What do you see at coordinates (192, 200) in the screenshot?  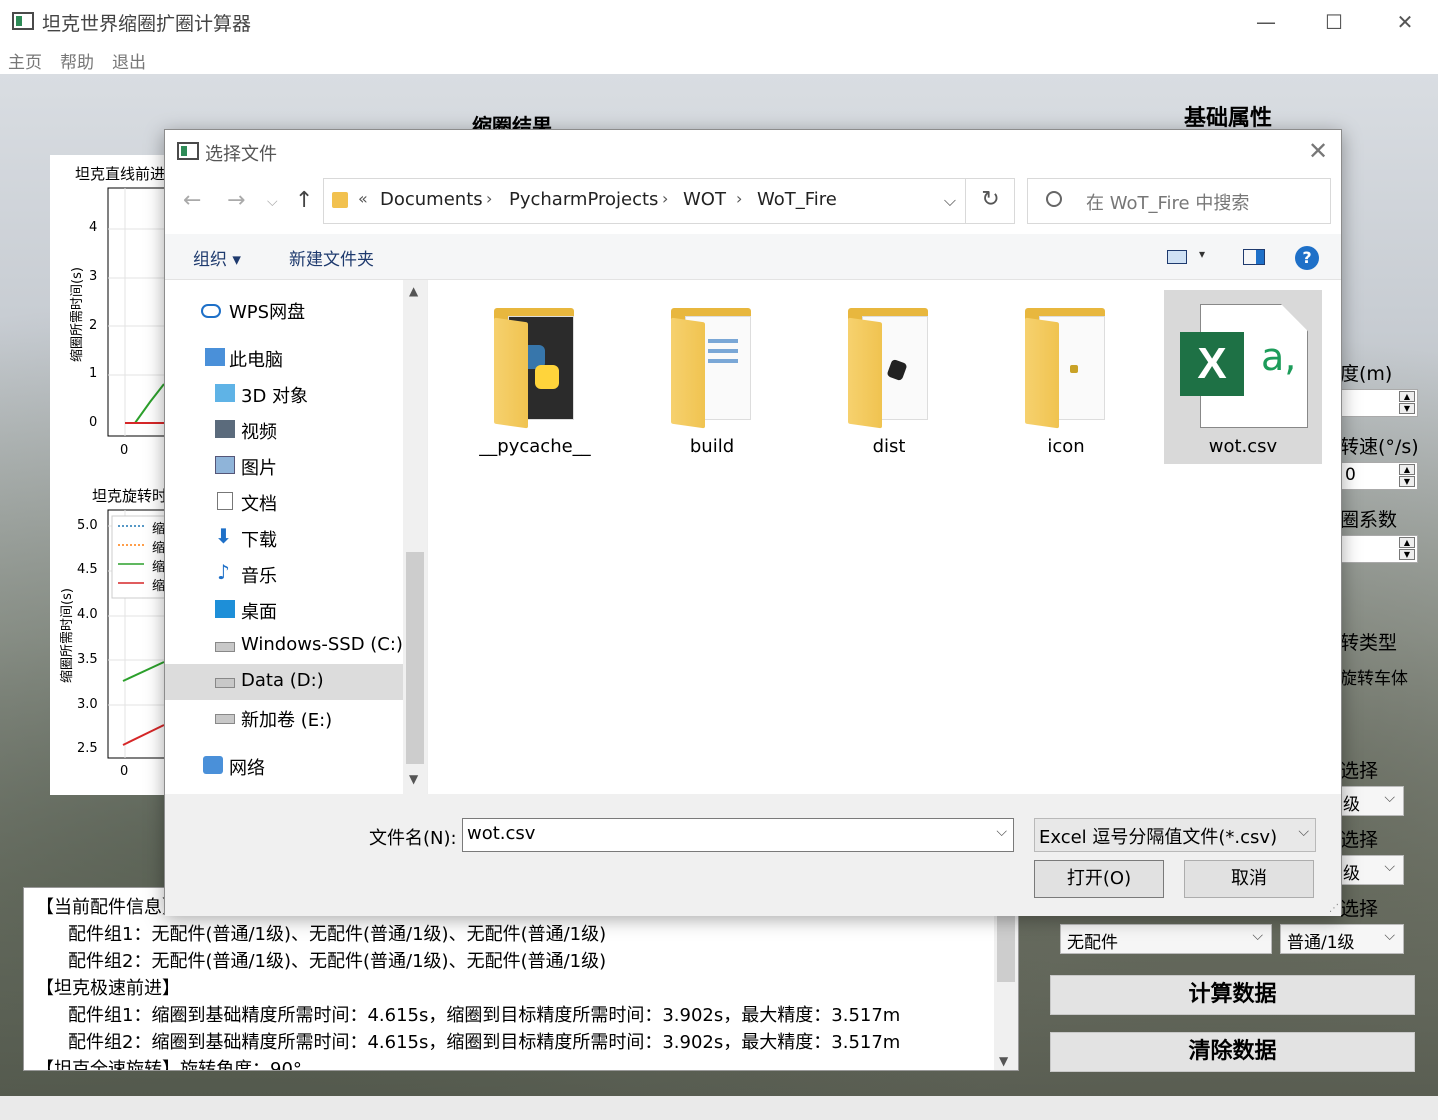 I see `back-arrow-icon: ←` at bounding box center [192, 200].